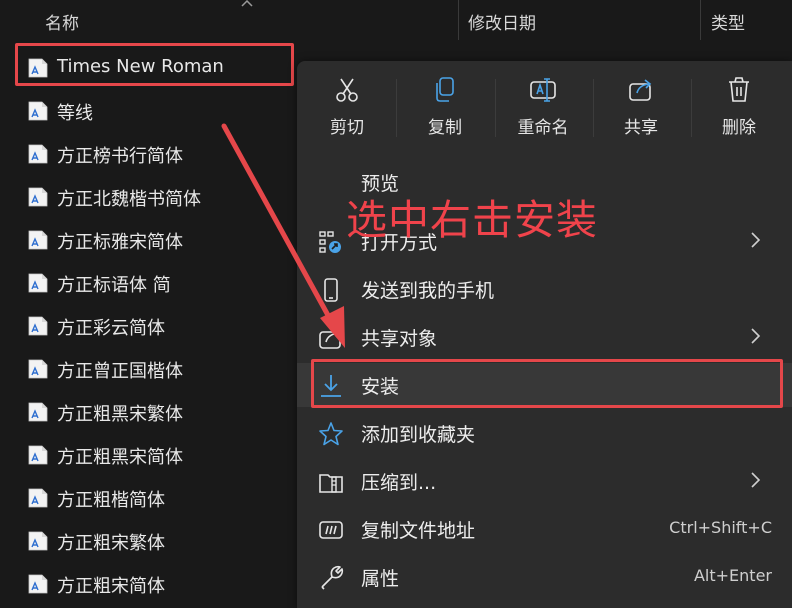  What do you see at coordinates (62, 21) in the screenshot?
I see `column-name-header: 名称` at bounding box center [62, 21].